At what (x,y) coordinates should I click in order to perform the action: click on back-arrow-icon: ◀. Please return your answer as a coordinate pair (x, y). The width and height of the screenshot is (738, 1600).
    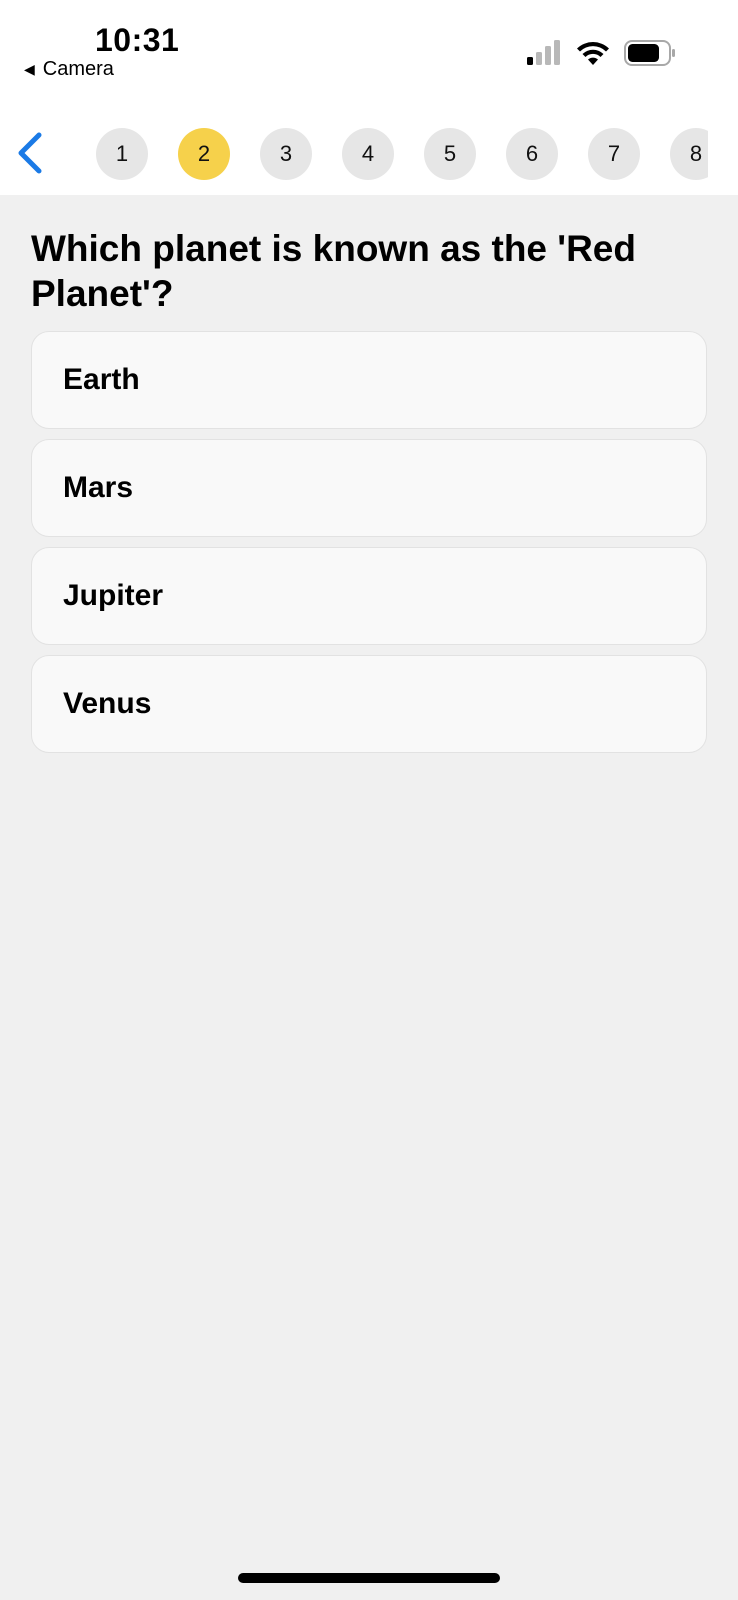
    Looking at the image, I should click on (29, 69).